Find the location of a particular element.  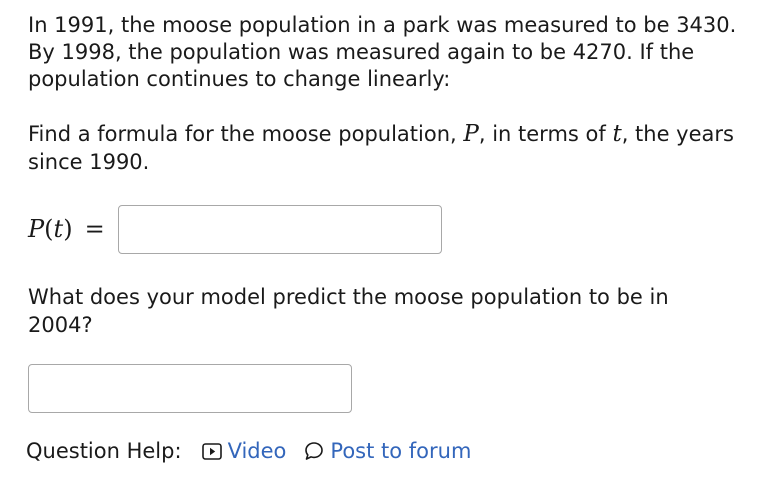

formula-label-argument: t is located at coordinates (58, 229).